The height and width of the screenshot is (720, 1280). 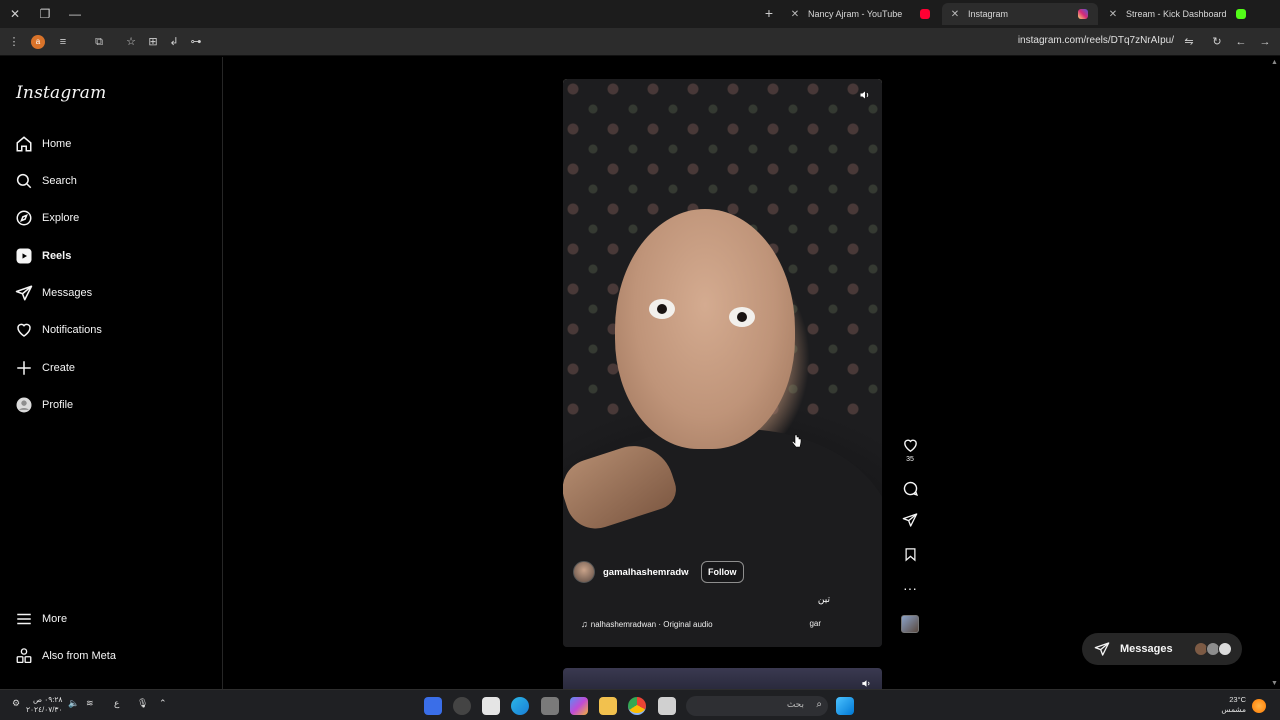 What do you see at coordinates (1217, 42) in the screenshot?
I see `reload-icon: ↻` at bounding box center [1217, 42].